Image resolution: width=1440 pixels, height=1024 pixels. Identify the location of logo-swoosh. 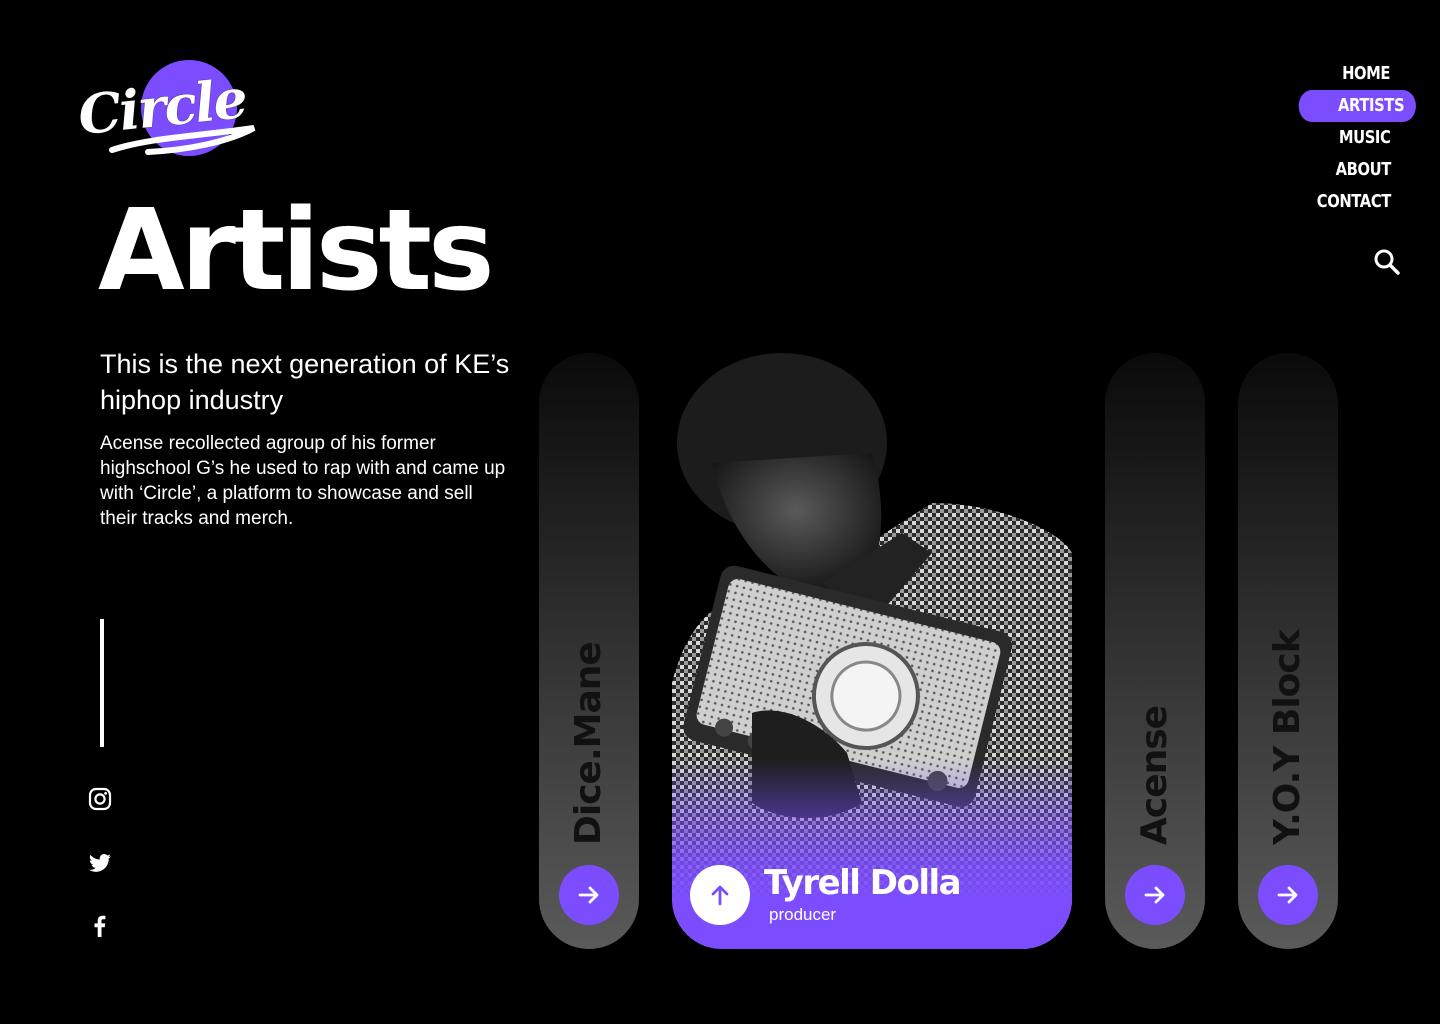
(182, 140).